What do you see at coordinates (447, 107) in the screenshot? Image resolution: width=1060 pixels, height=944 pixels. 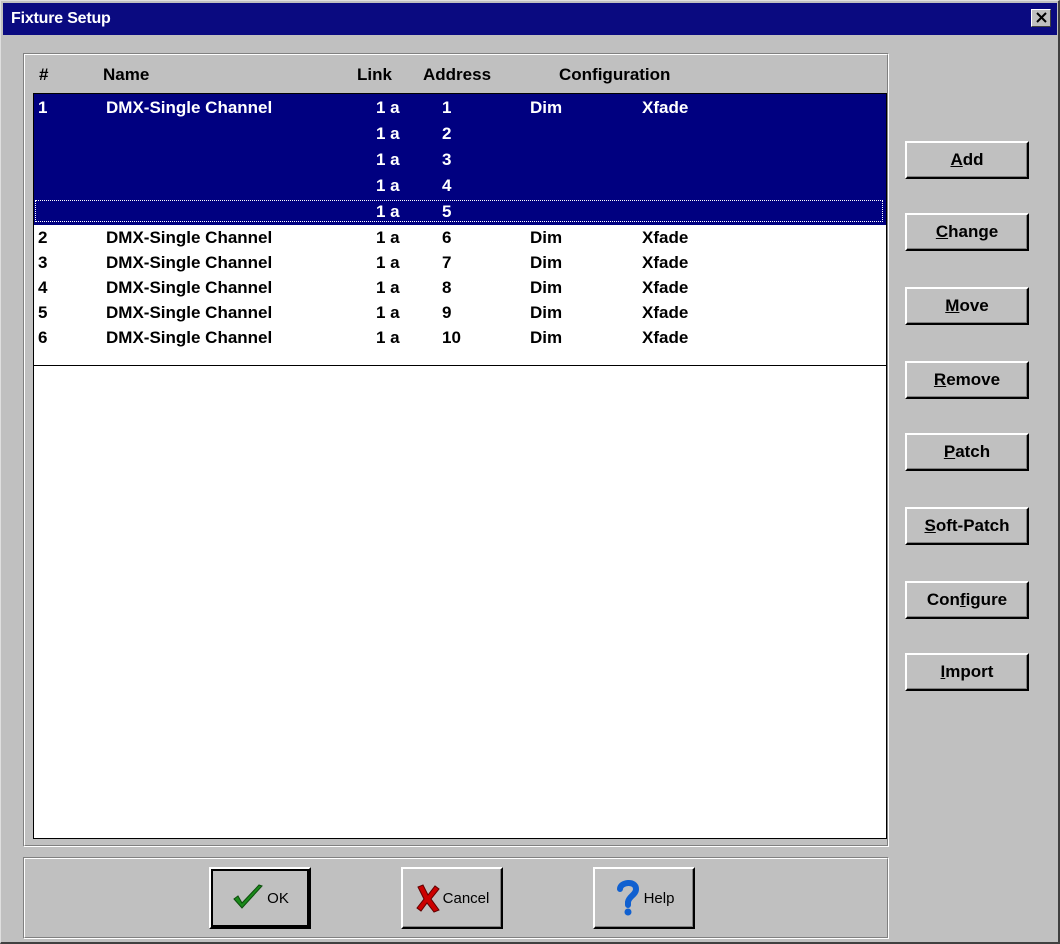 I see `fixture-address: 1` at bounding box center [447, 107].